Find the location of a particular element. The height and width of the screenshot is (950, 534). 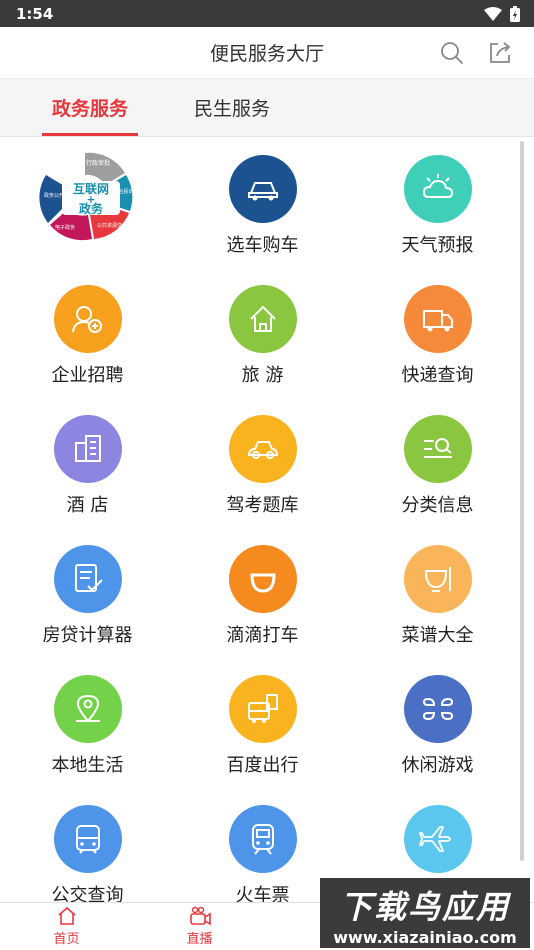

recruit-icon-glyph is located at coordinates (86, 319).